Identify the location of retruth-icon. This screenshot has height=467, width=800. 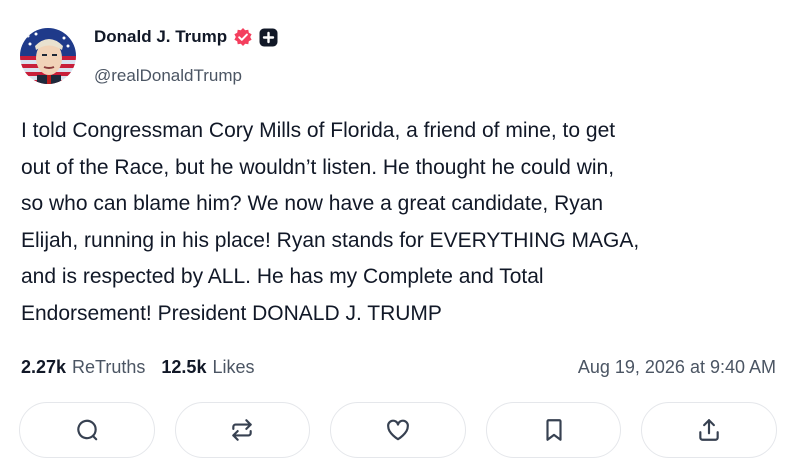
(242, 430).